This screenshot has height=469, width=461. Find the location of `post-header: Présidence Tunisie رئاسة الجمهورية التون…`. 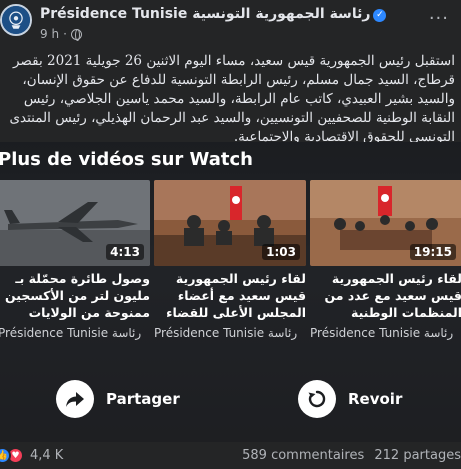

post-header: Présidence Tunisie رئاسة الجمهورية التون… is located at coordinates (230, 22).